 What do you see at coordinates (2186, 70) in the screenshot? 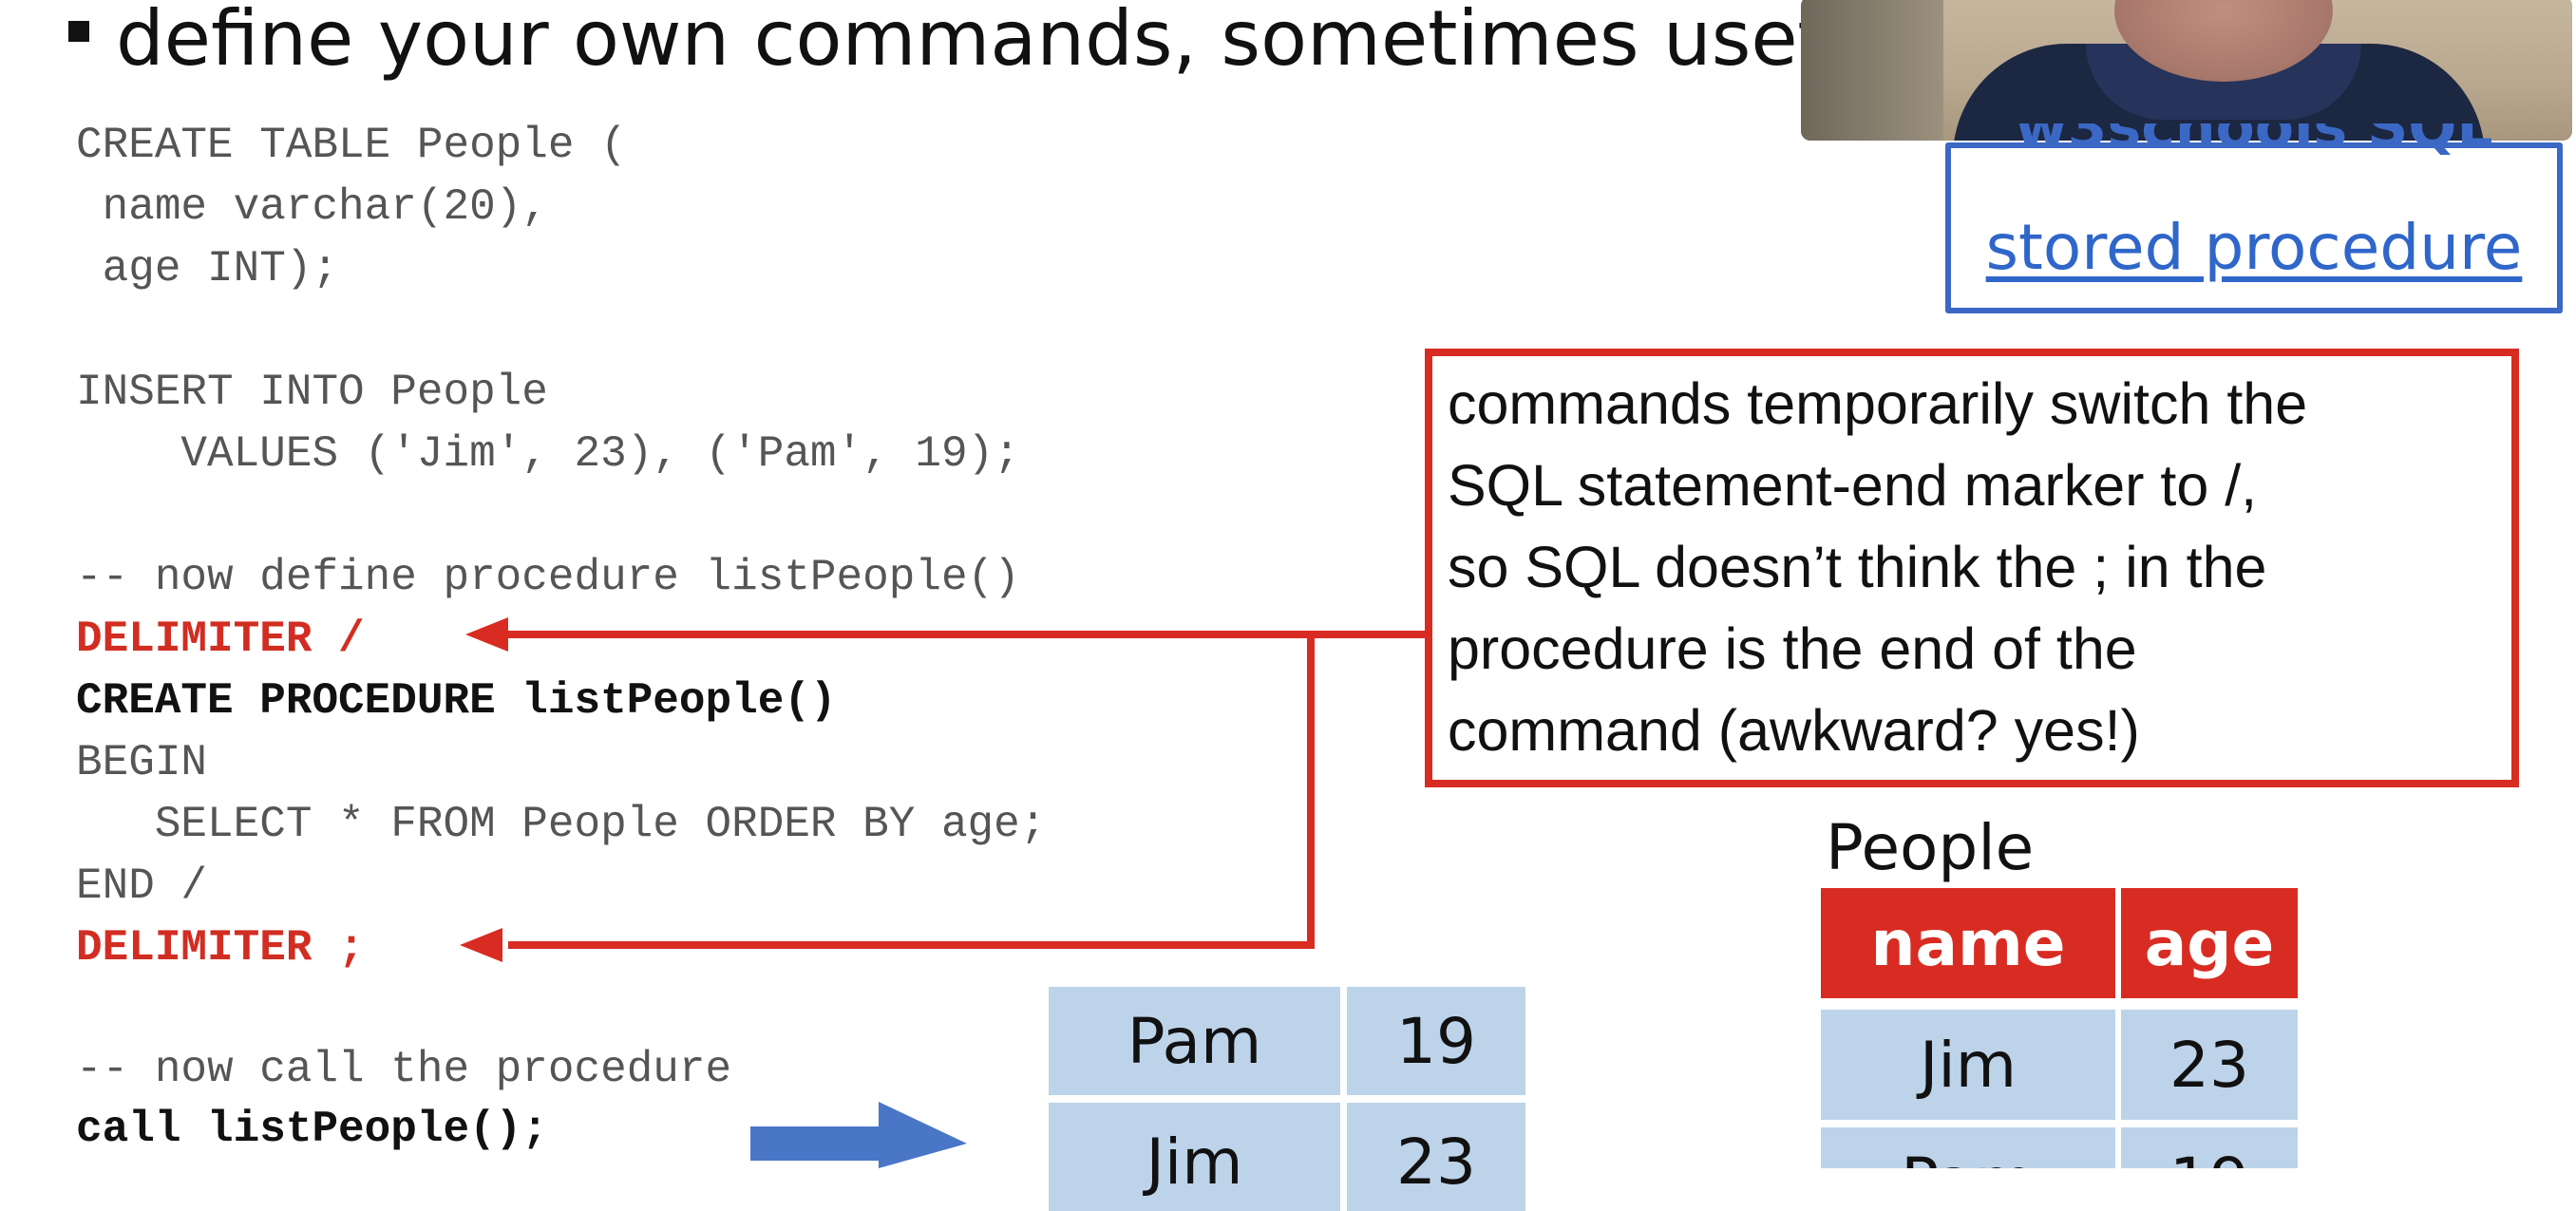
I see `webcam-video` at bounding box center [2186, 70].